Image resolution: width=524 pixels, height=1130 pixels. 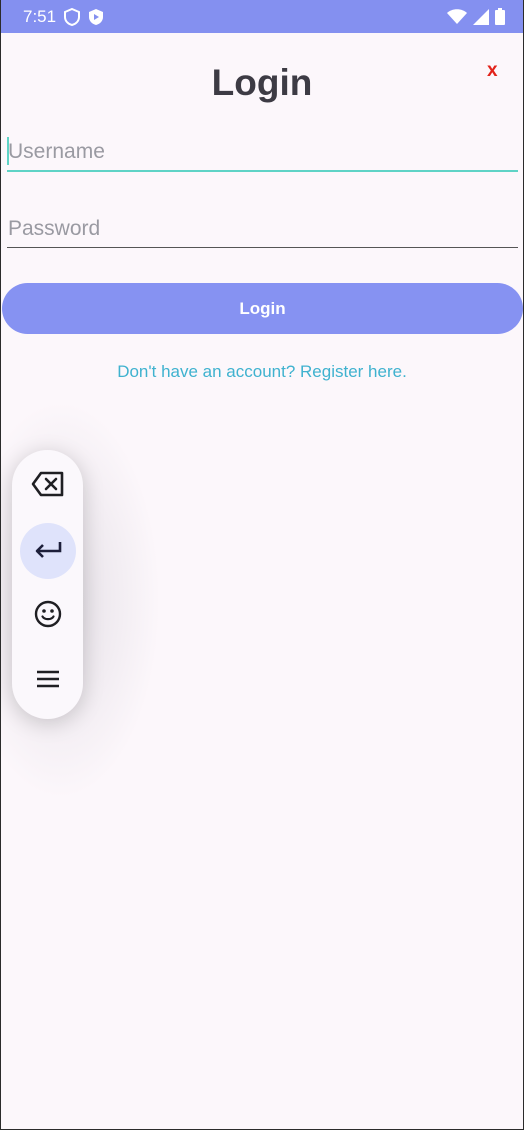 I want to click on menu-icon, so click(x=48, y=681).